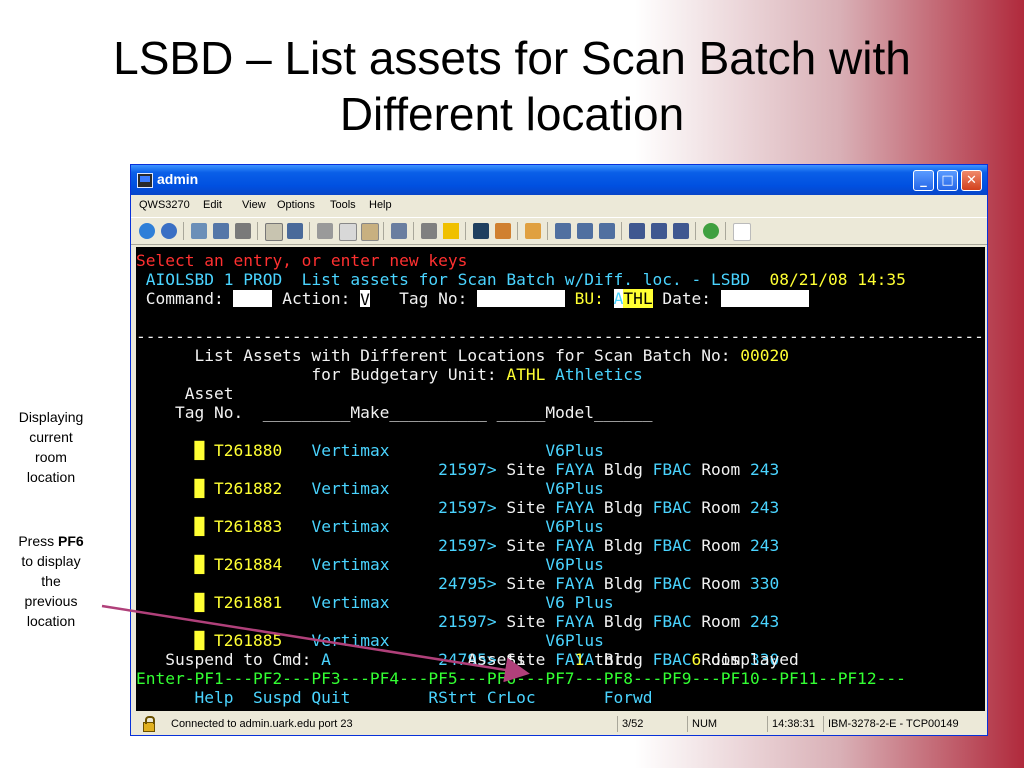  Describe the element at coordinates (71, 541) in the screenshot. I see `note2-key: PF6` at that location.